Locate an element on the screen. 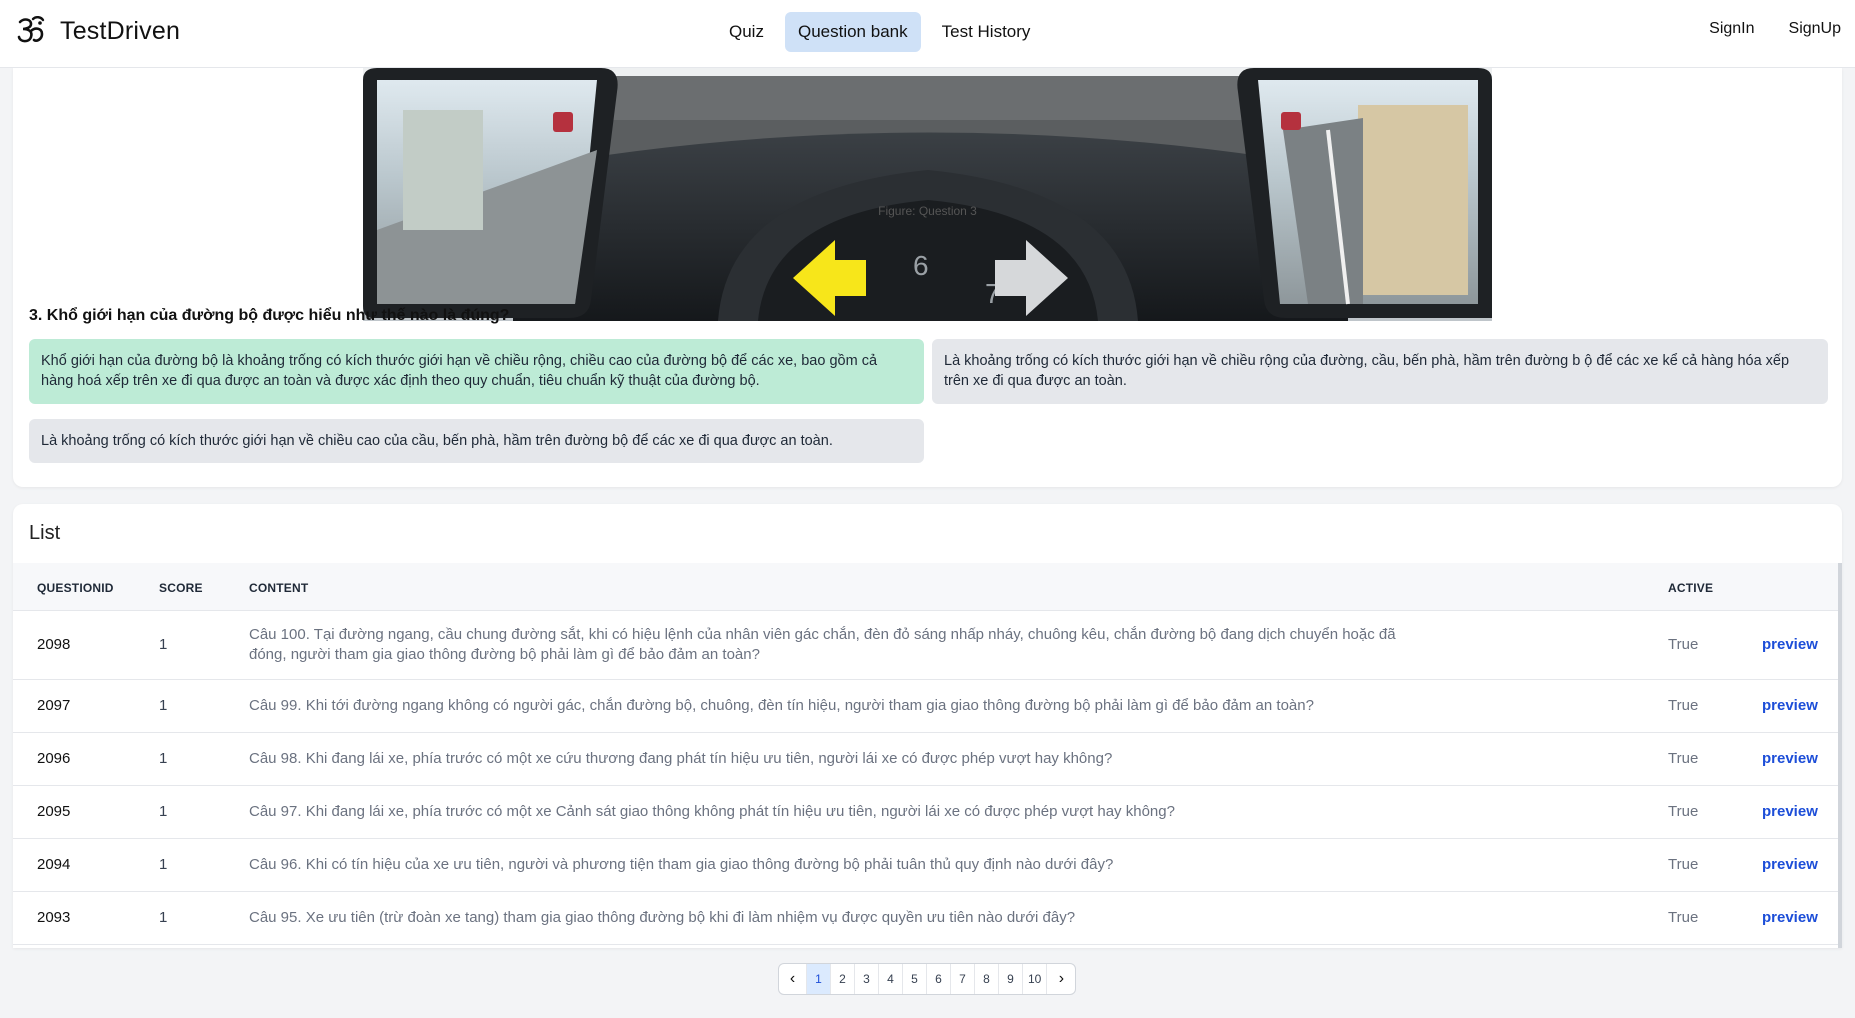 The width and height of the screenshot is (1855, 1018). brand: TestDriven is located at coordinates (98, 31).